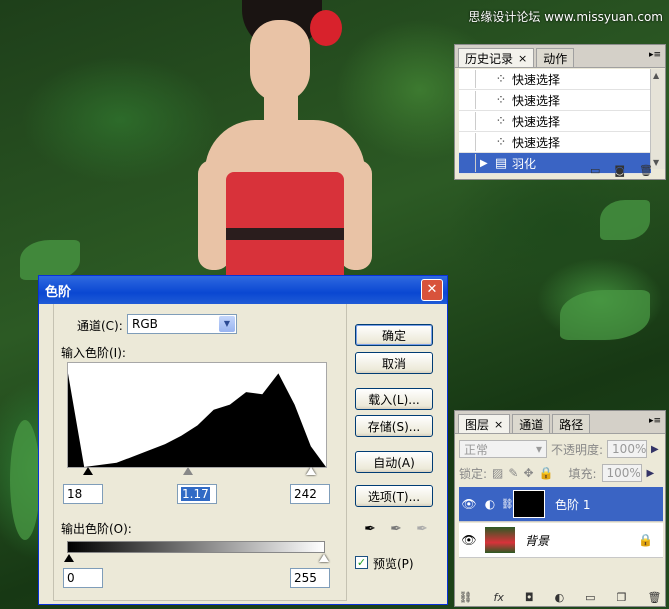 The image size is (669, 609). Describe the element at coordinates (497, 473) in the screenshot. I see `lock-transparency-icon: ▨` at that location.